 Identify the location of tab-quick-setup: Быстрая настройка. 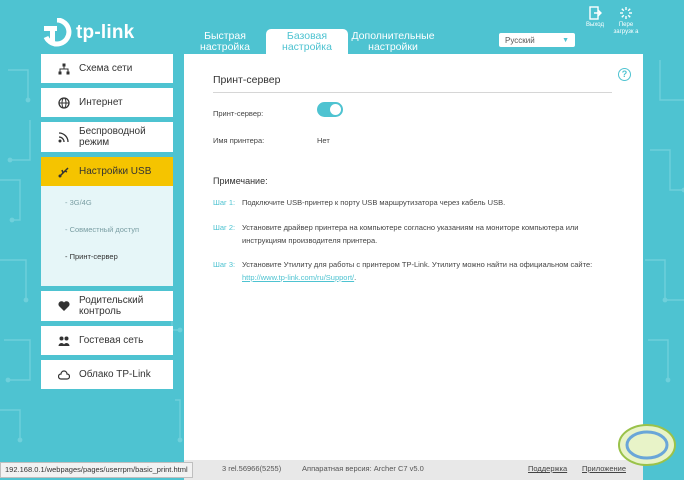
(225, 41).